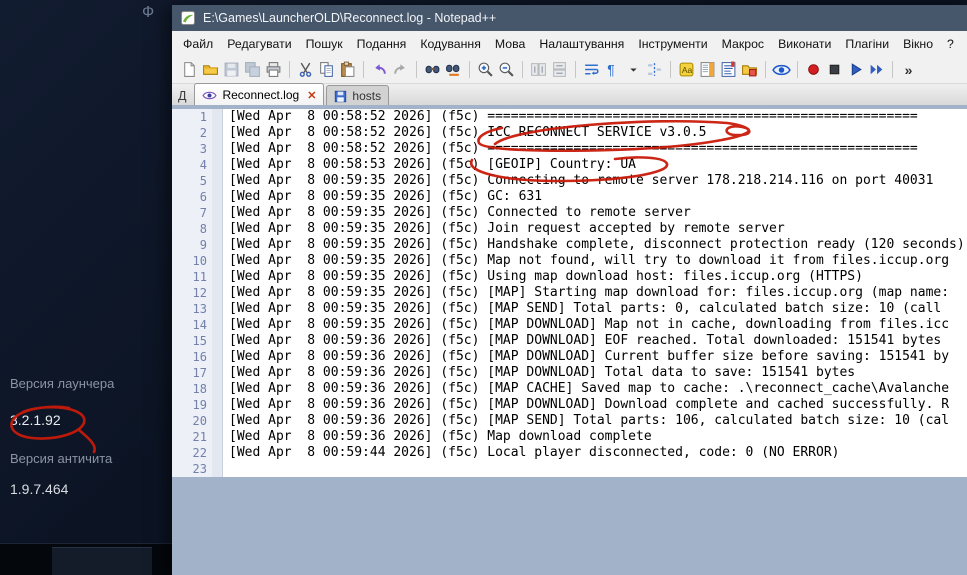 This screenshot has height=575, width=967. Describe the element at coordinates (813, 69) in the screenshot. I see `macro-record-icon` at that location.